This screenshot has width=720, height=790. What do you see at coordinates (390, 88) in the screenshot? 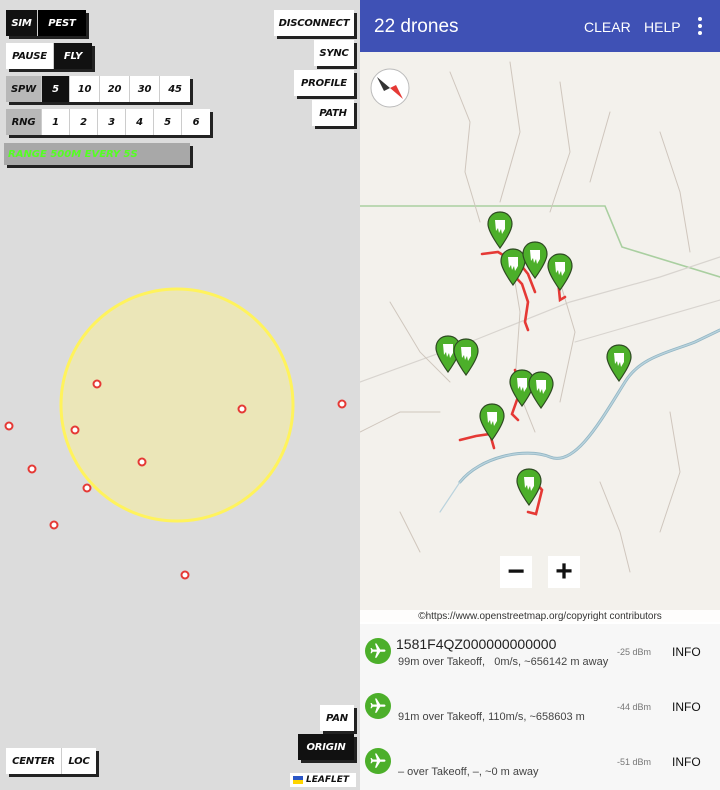
I see `compass-icon` at bounding box center [390, 88].